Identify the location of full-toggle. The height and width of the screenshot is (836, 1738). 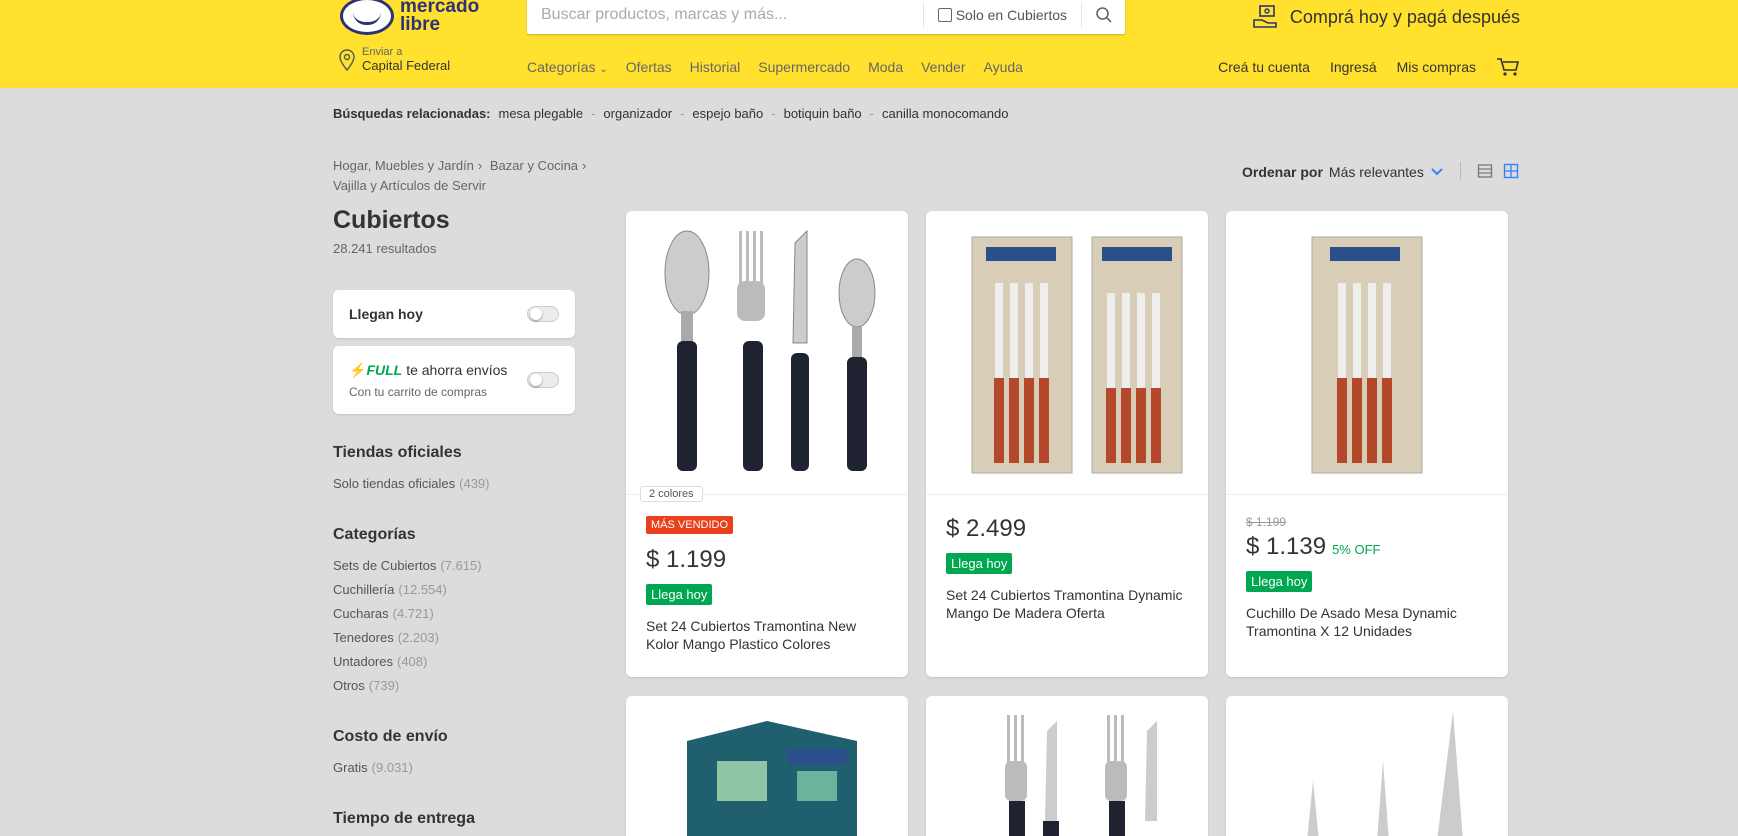
(543, 380).